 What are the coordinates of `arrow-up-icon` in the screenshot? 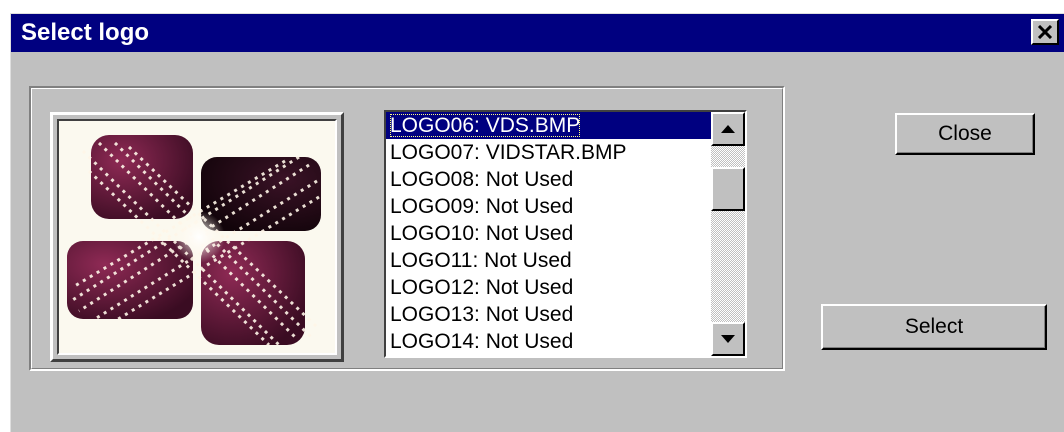 It's located at (728, 129).